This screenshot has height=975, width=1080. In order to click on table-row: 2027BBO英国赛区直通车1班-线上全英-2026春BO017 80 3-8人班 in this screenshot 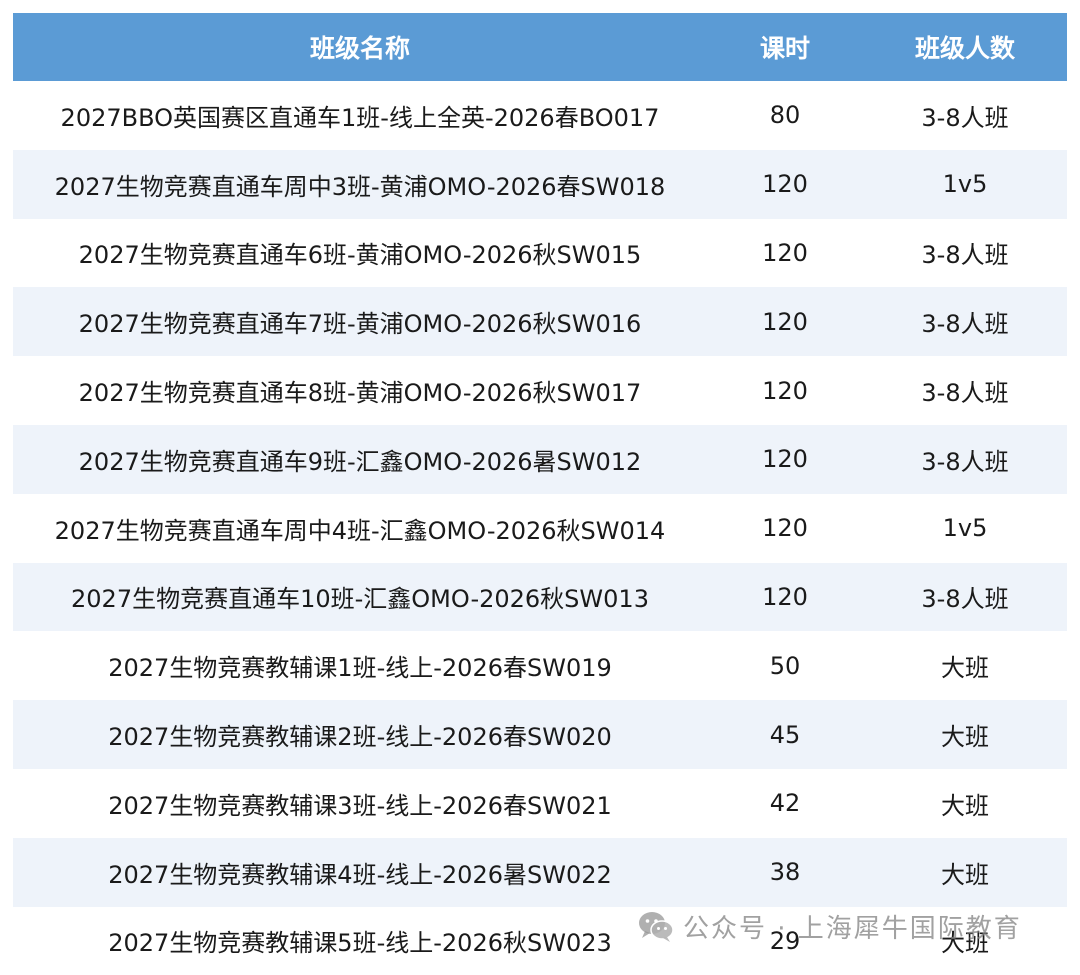, I will do `click(540, 115)`.